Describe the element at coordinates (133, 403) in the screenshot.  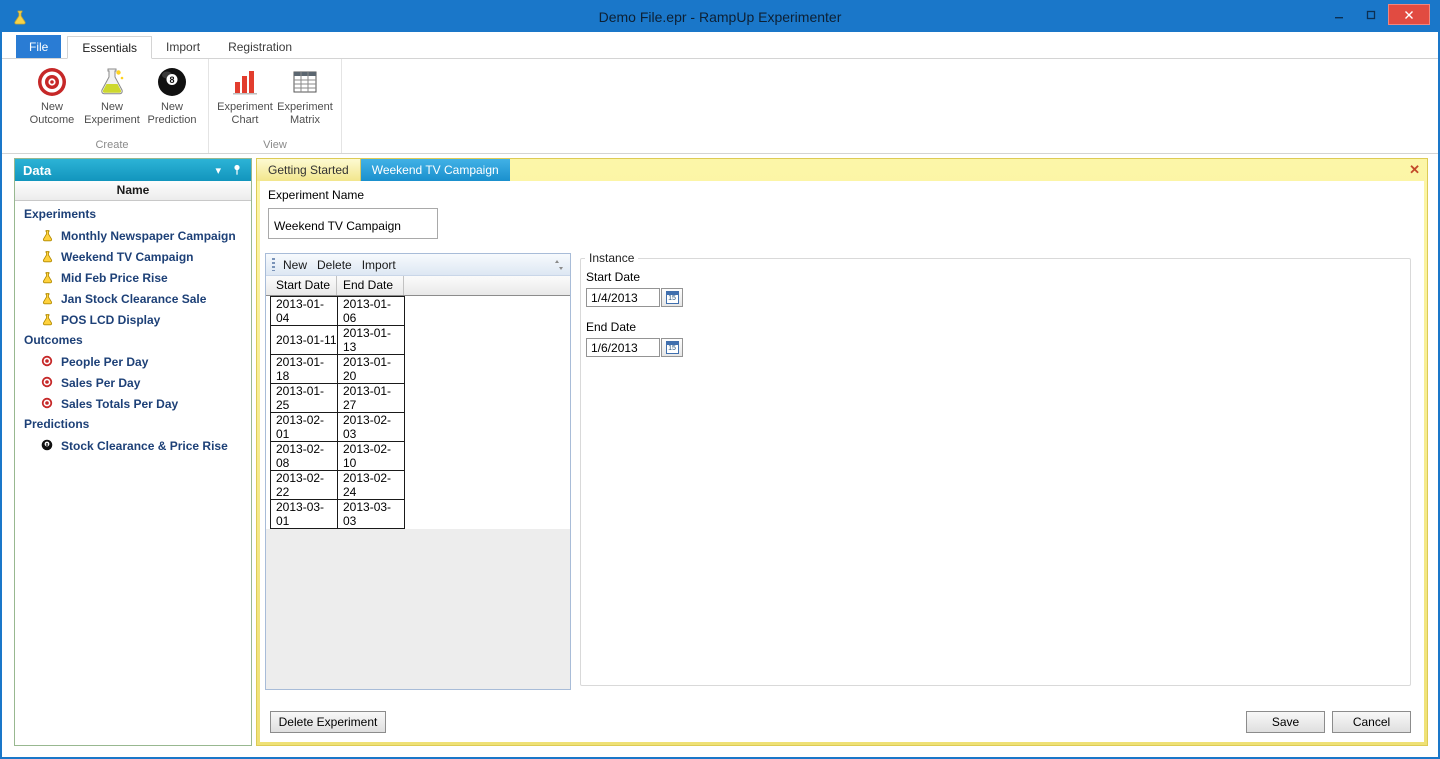
I see `tree-item-outcome: Sales Totals Per Day` at that location.